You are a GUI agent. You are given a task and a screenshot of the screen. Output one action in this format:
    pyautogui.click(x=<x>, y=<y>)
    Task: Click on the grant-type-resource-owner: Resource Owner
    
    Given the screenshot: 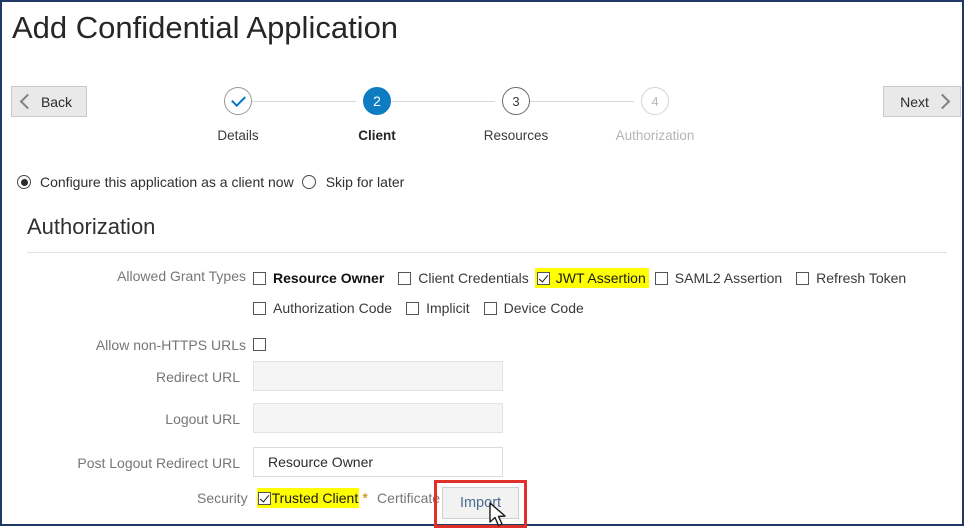 What is the action you would take?
    pyautogui.click(x=318, y=278)
    